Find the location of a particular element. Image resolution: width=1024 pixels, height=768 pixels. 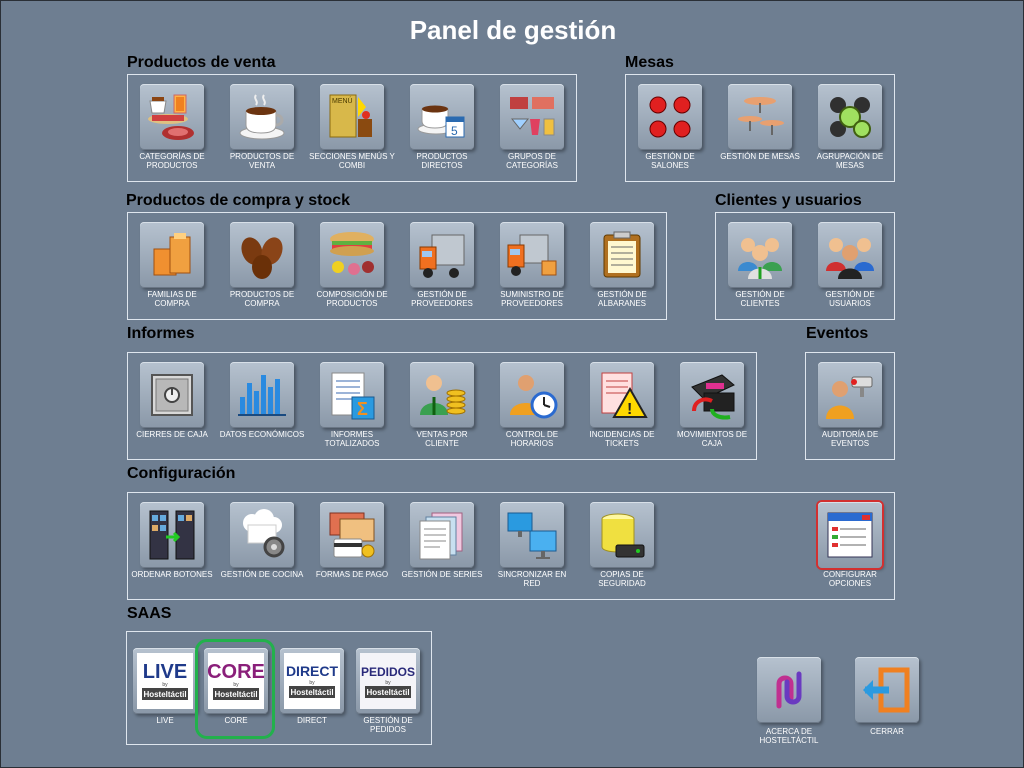

tile-secciones-menus: MENÚ SECCIONES MENÚS Y COMBI is located at coordinates (352, 131).